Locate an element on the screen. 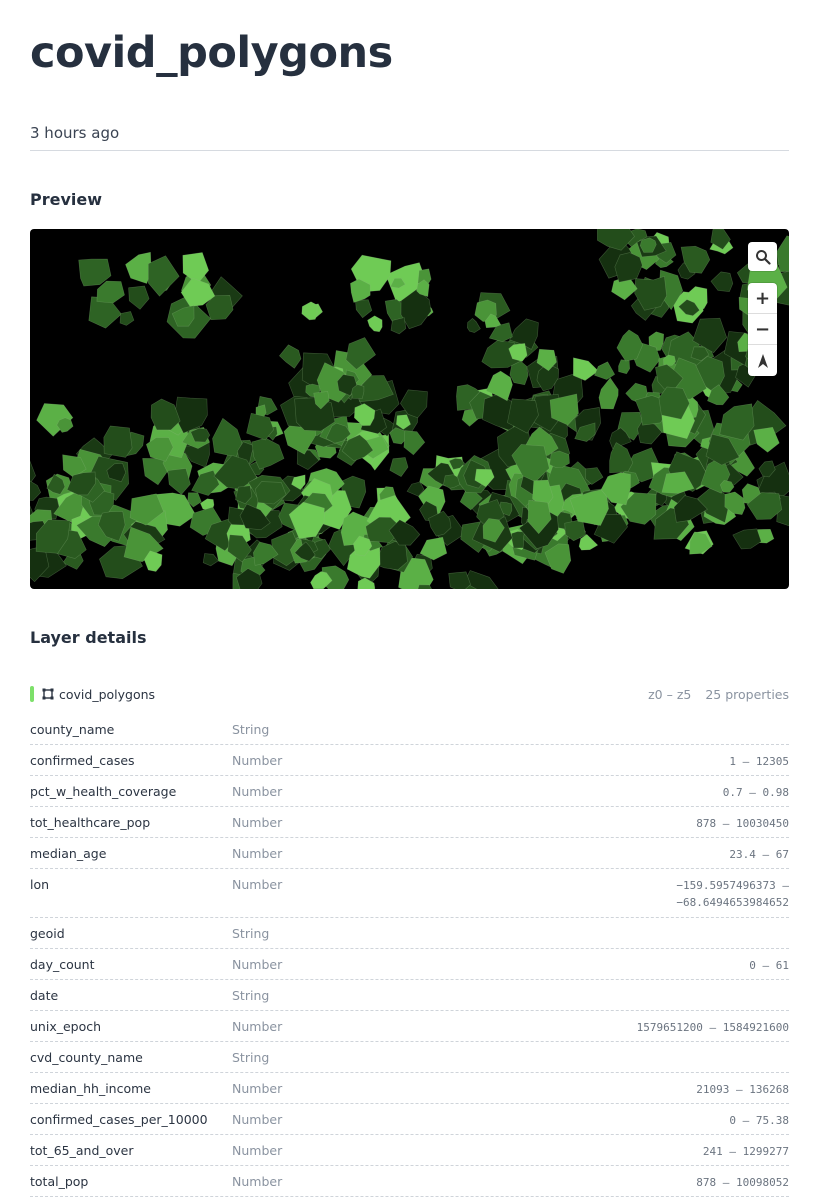 This screenshot has width=829, height=1198. property-name: confirmed_cases_per_10000 is located at coordinates (119, 1119).